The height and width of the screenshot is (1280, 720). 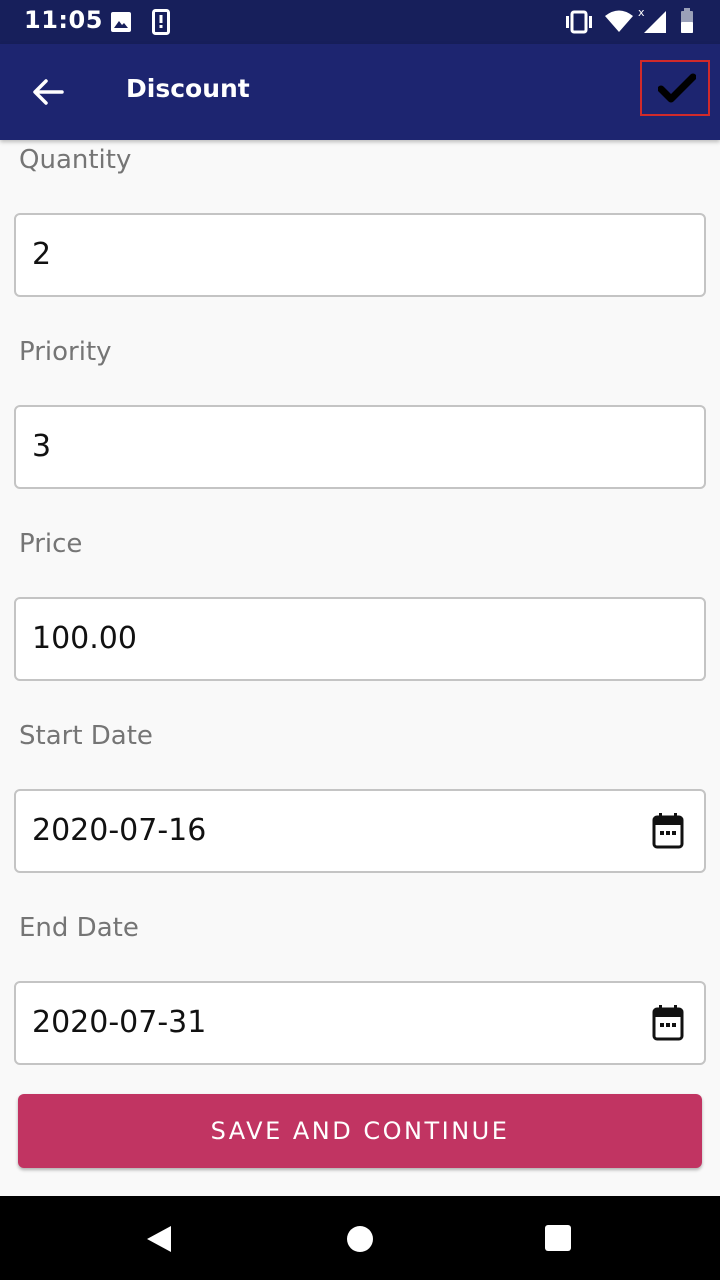 I want to click on quantity-field: 2, so click(x=360, y=255).